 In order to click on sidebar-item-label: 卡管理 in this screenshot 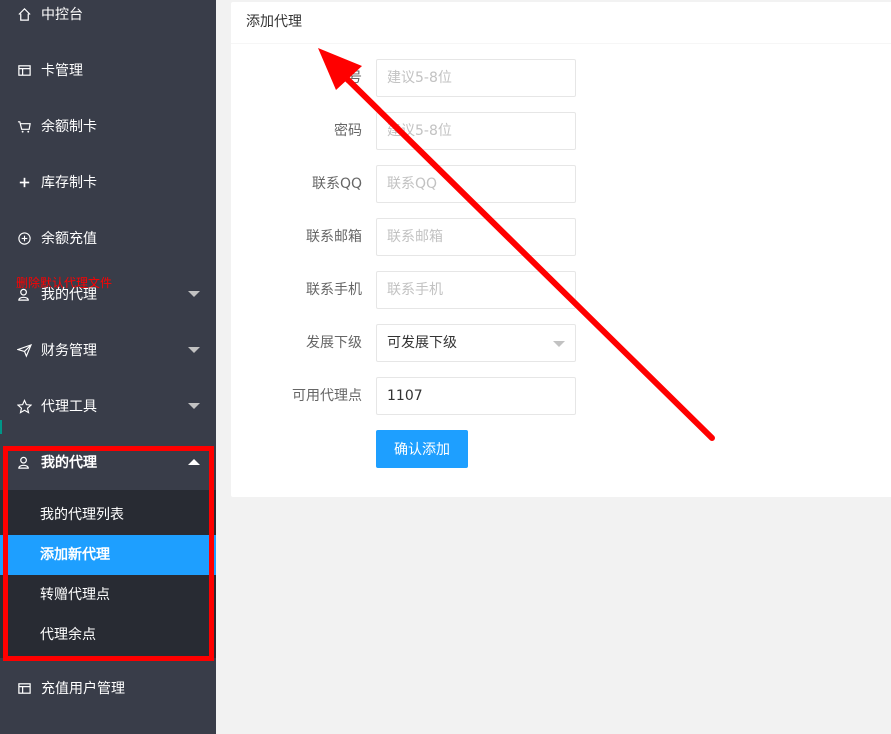, I will do `click(62, 71)`.